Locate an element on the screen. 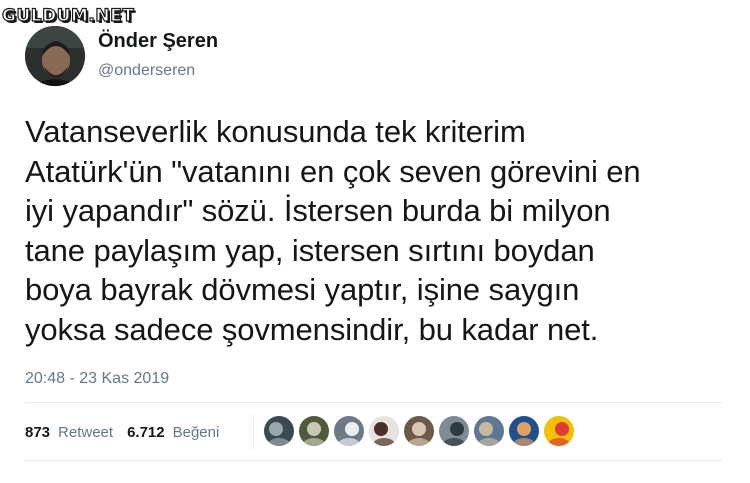 This screenshot has width=750, height=483. divider-bottom is located at coordinates (373, 460).